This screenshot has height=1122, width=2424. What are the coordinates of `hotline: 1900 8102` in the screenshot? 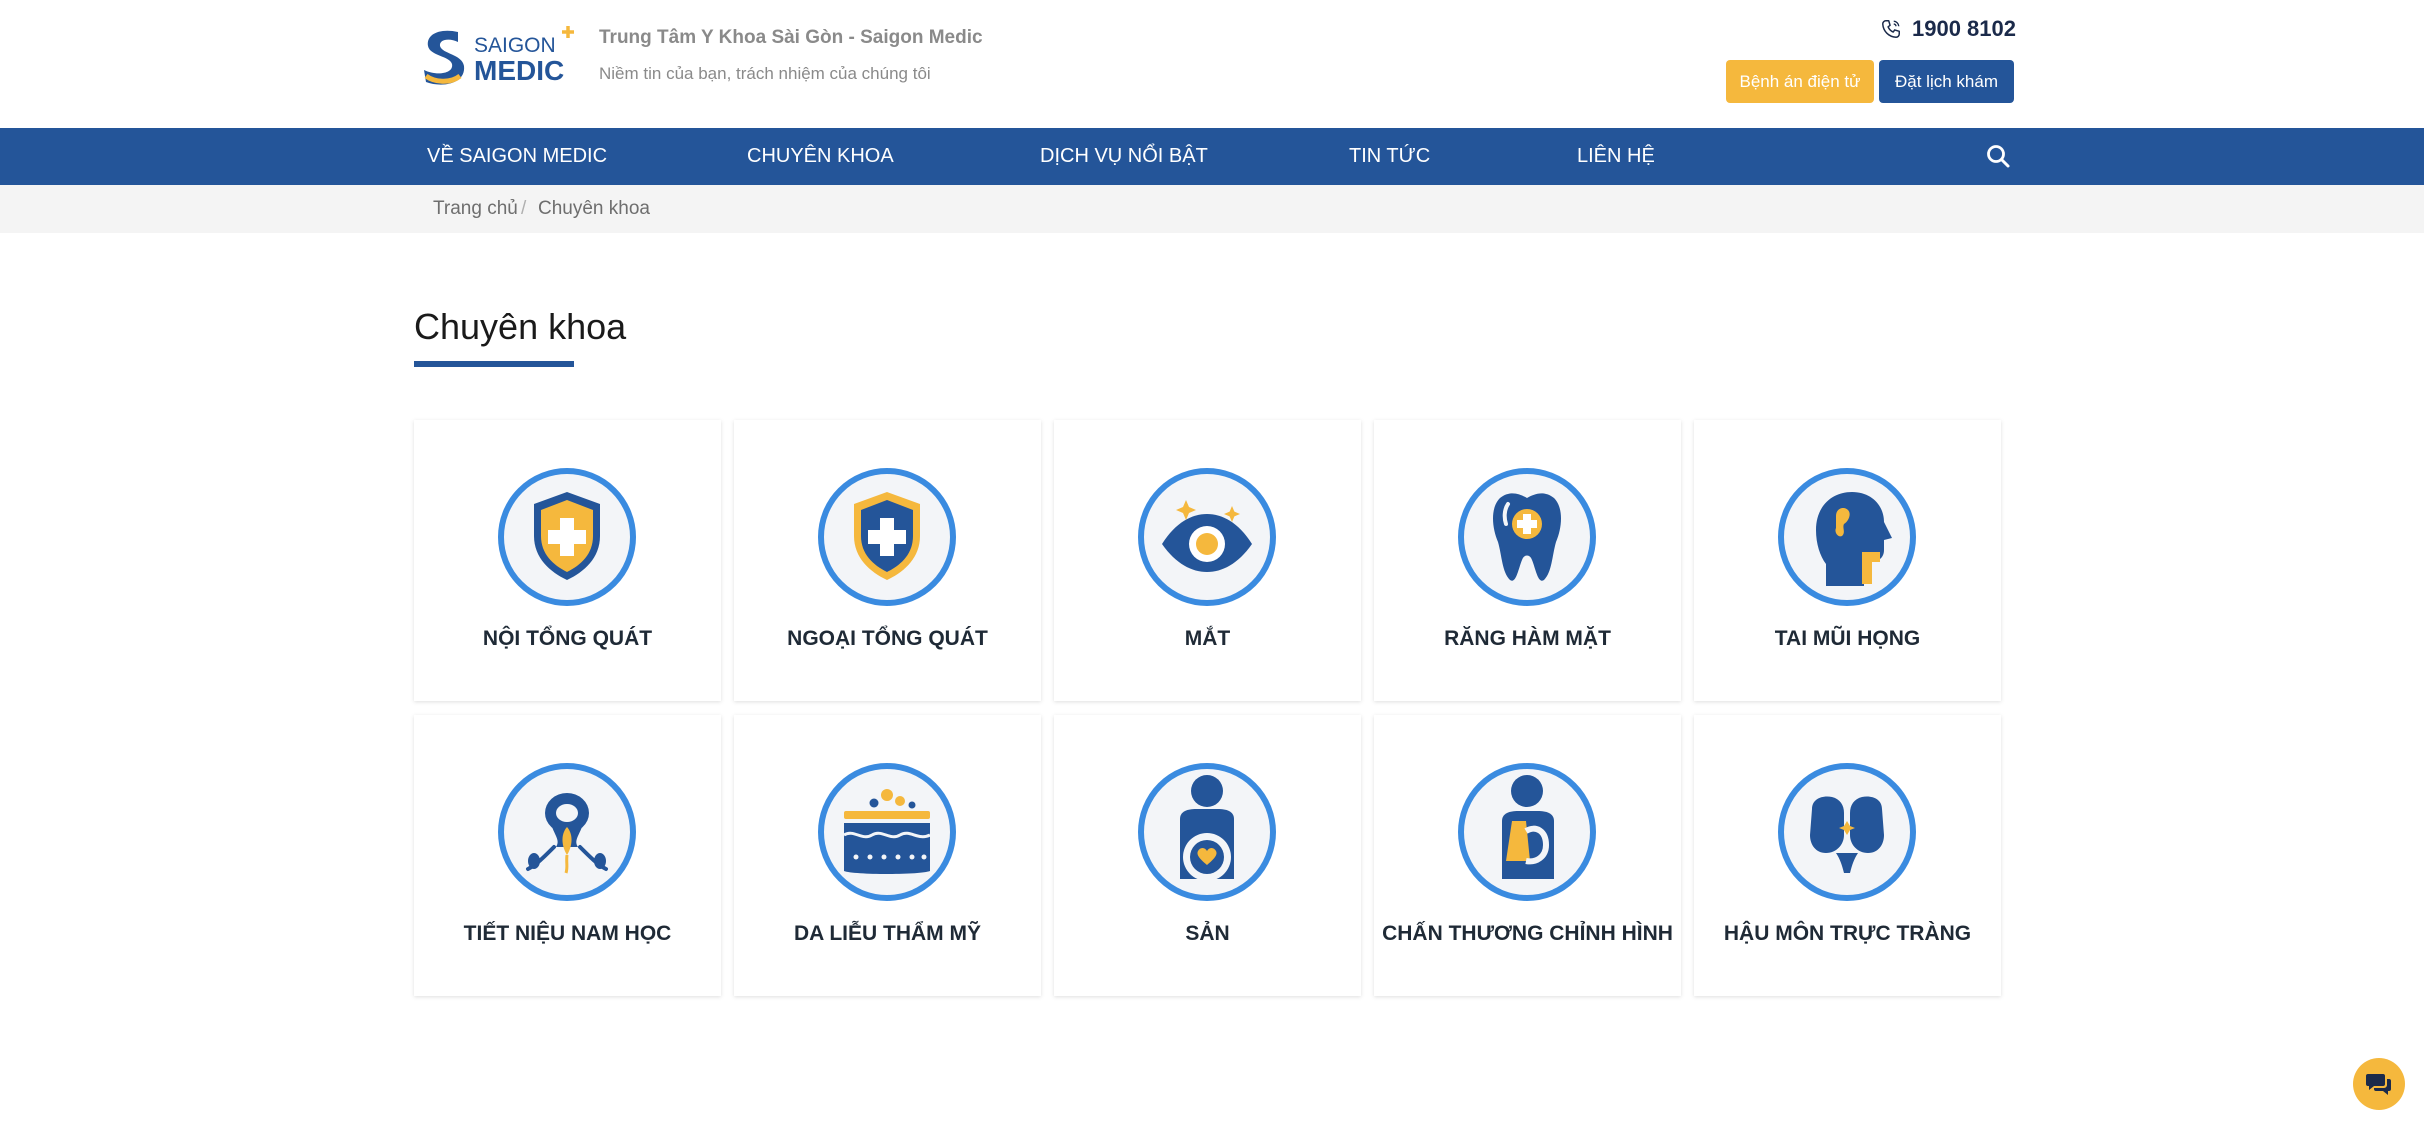 It's located at (1948, 29).